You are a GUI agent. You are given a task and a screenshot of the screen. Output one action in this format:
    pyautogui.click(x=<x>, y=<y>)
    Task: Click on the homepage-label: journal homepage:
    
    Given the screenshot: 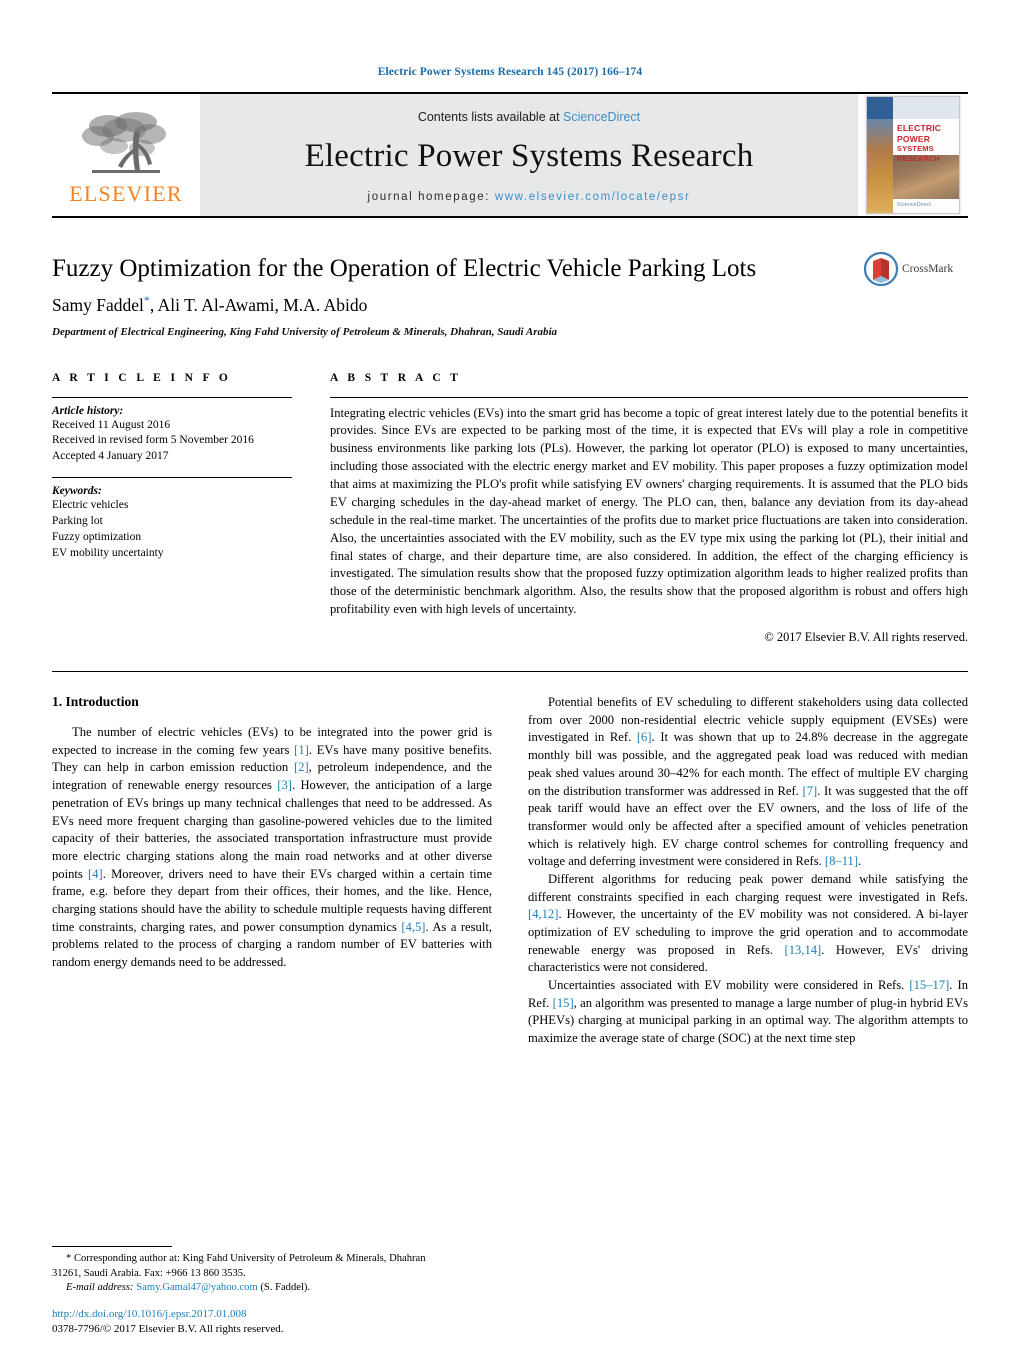 What is the action you would take?
    pyautogui.click(x=429, y=196)
    